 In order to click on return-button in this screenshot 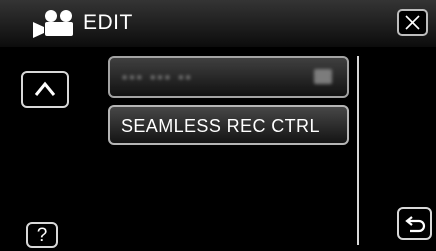, I will do `click(414, 223)`.